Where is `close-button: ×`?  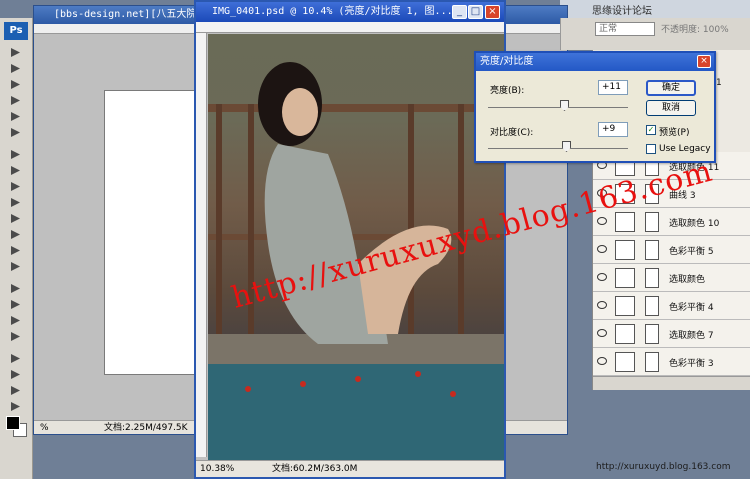 close-button: × is located at coordinates (492, 12).